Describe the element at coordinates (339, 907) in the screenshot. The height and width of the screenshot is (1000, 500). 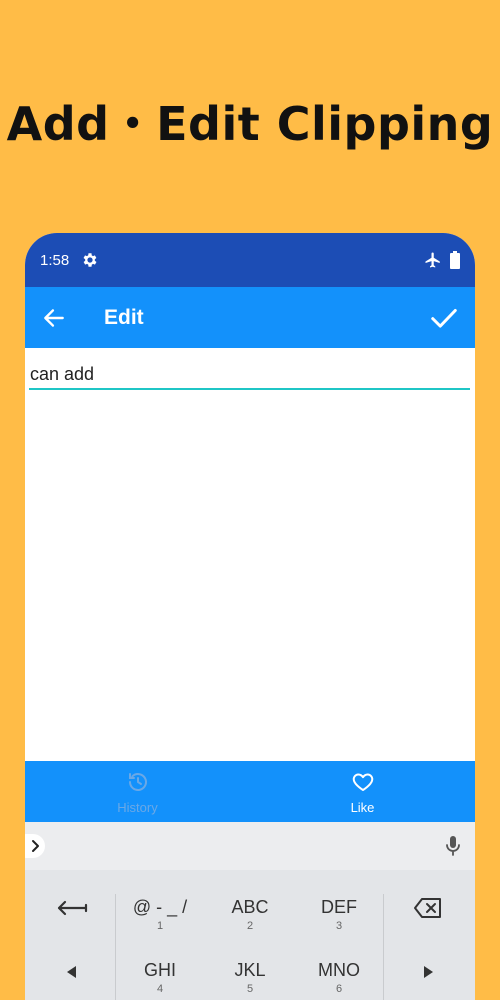
I see `key-label: DEF` at that location.